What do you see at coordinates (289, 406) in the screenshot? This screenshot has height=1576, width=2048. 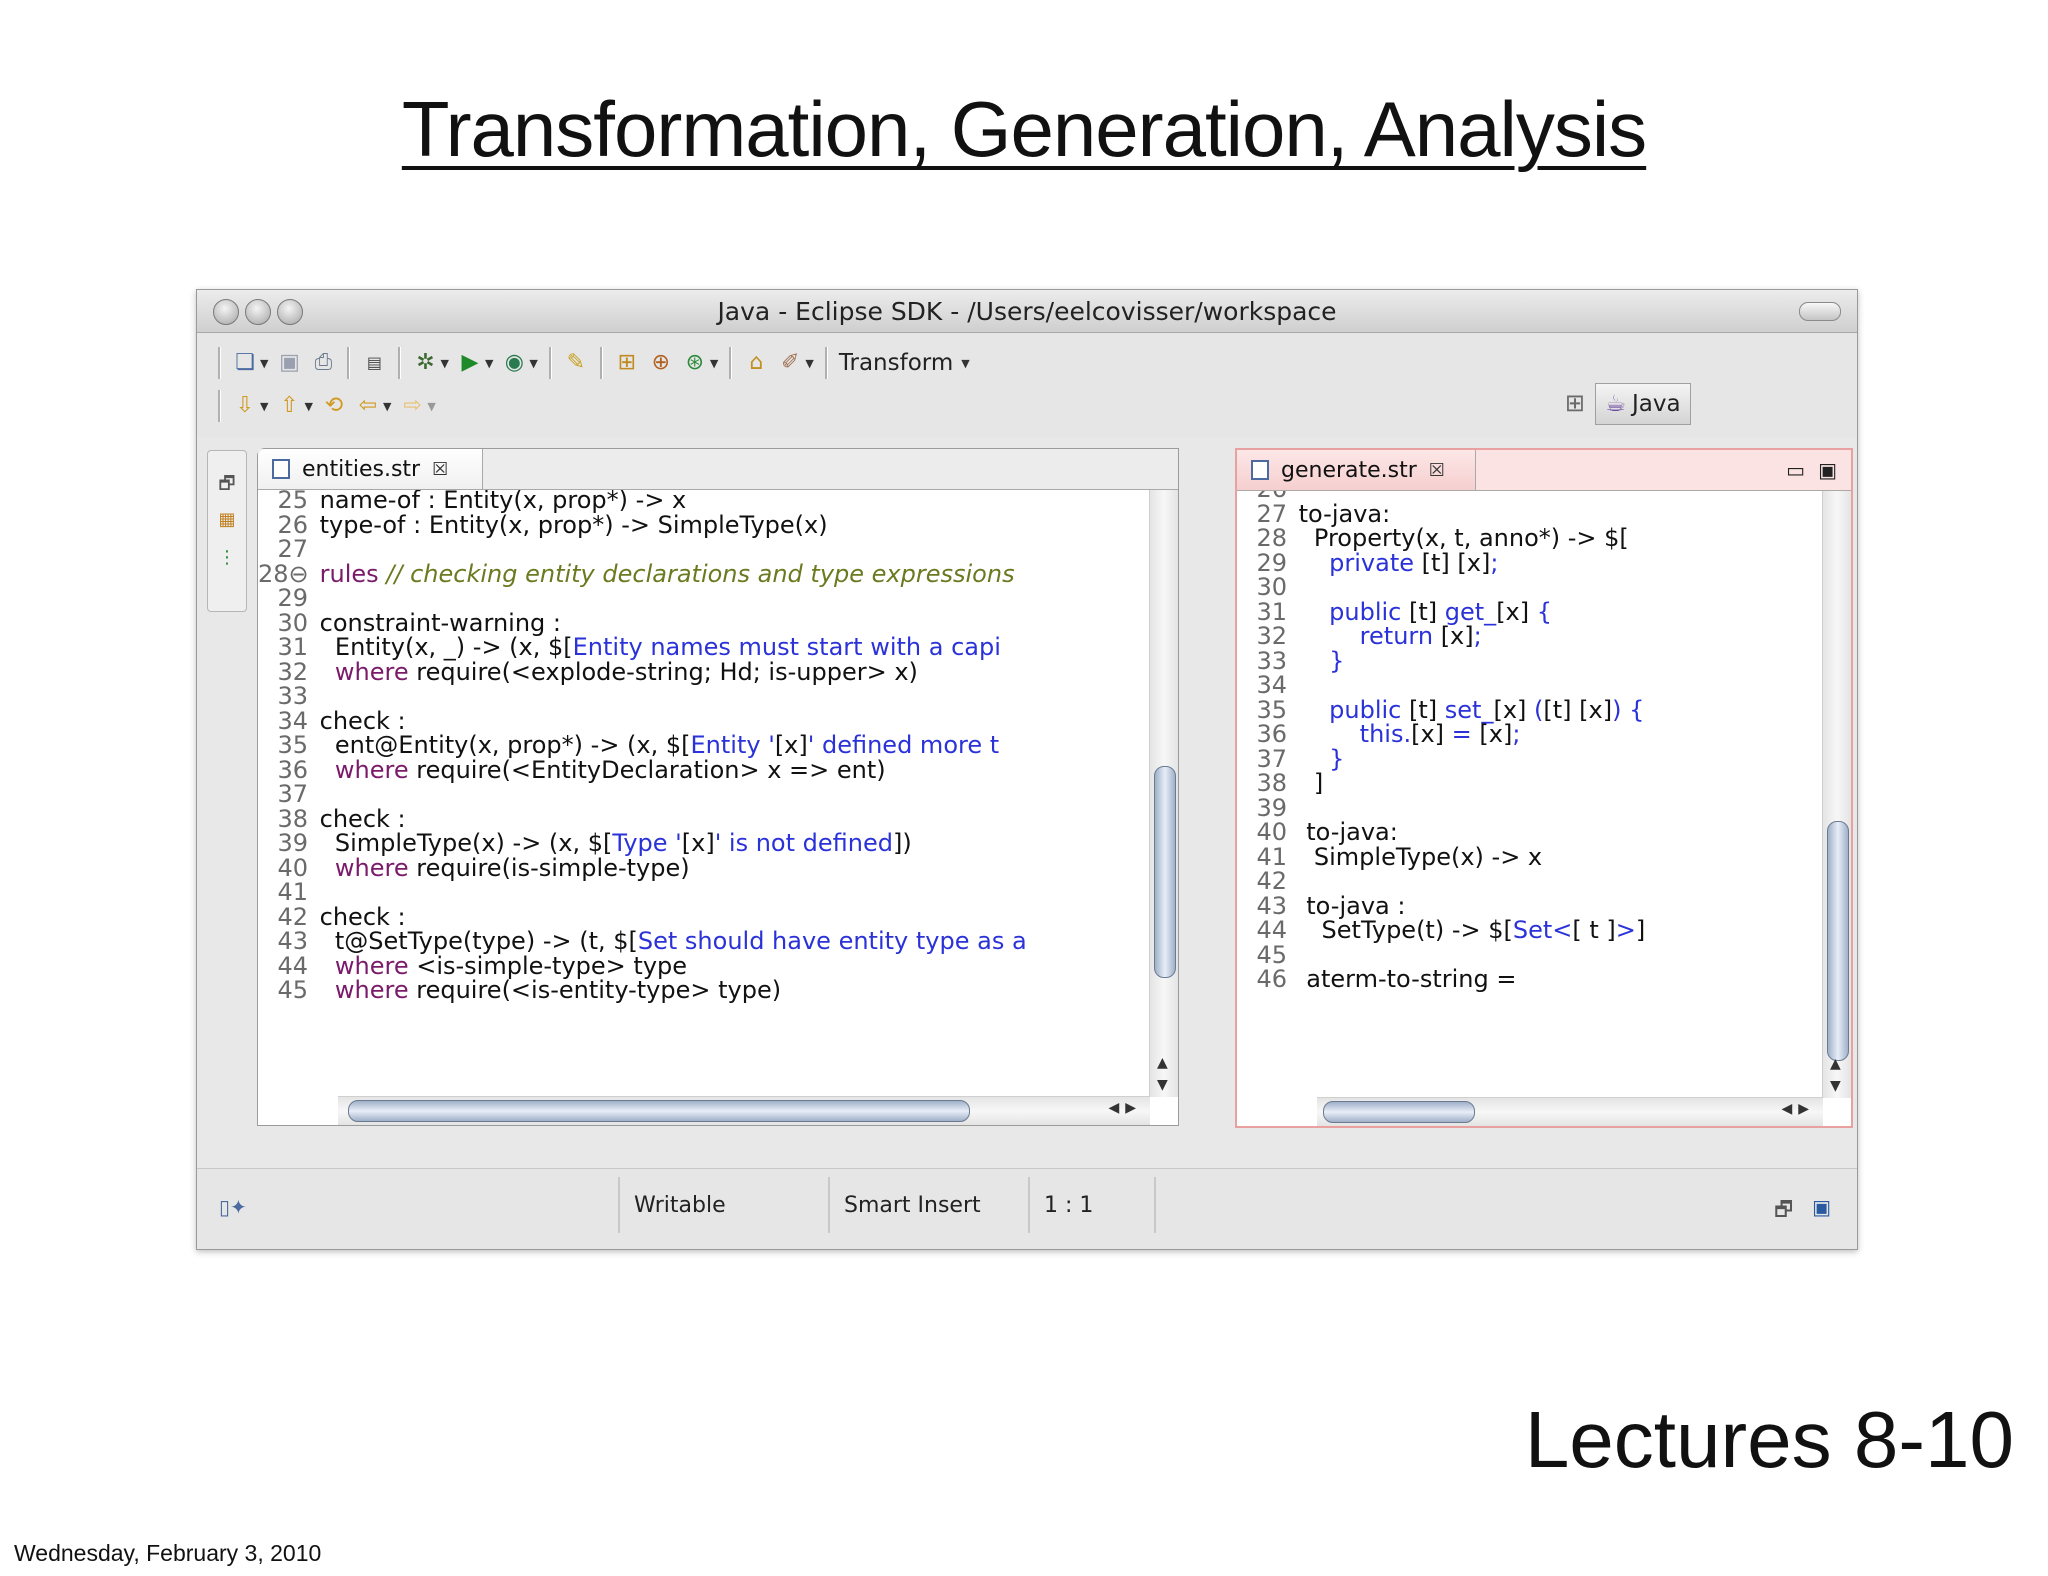 I see `previous-annotation-icon: ⇧` at bounding box center [289, 406].